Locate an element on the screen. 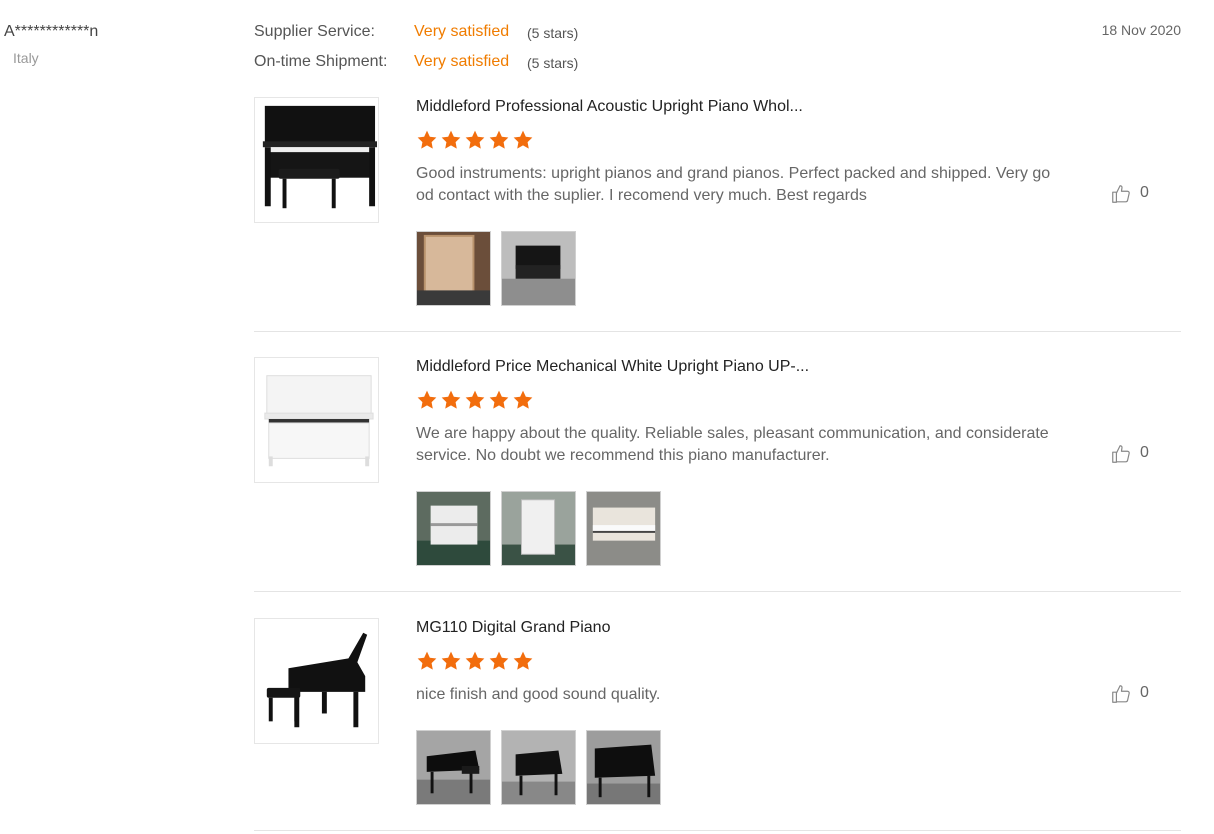 The image size is (1214, 834). rating-label: On-time Shipment: is located at coordinates (321, 61).